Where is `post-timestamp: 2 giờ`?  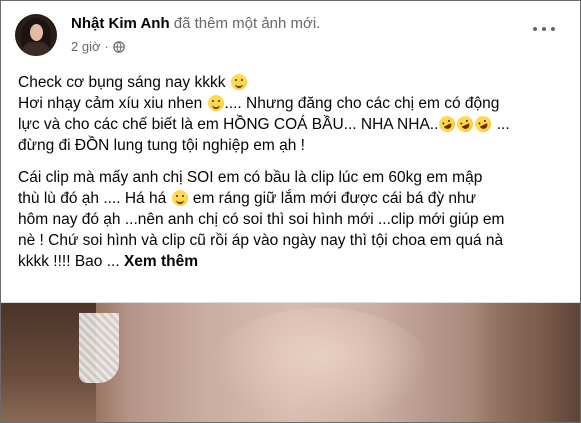 post-timestamp: 2 giờ is located at coordinates (86, 46).